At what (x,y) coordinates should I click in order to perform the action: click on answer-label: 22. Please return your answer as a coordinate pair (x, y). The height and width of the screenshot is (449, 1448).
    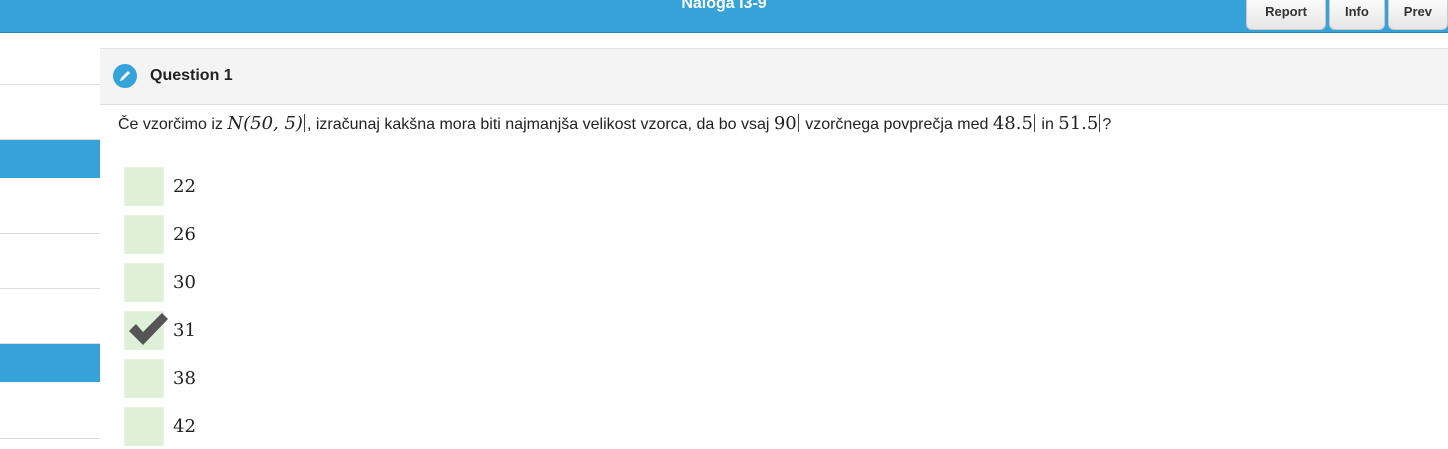
    Looking at the image, I should click on (184, 186).